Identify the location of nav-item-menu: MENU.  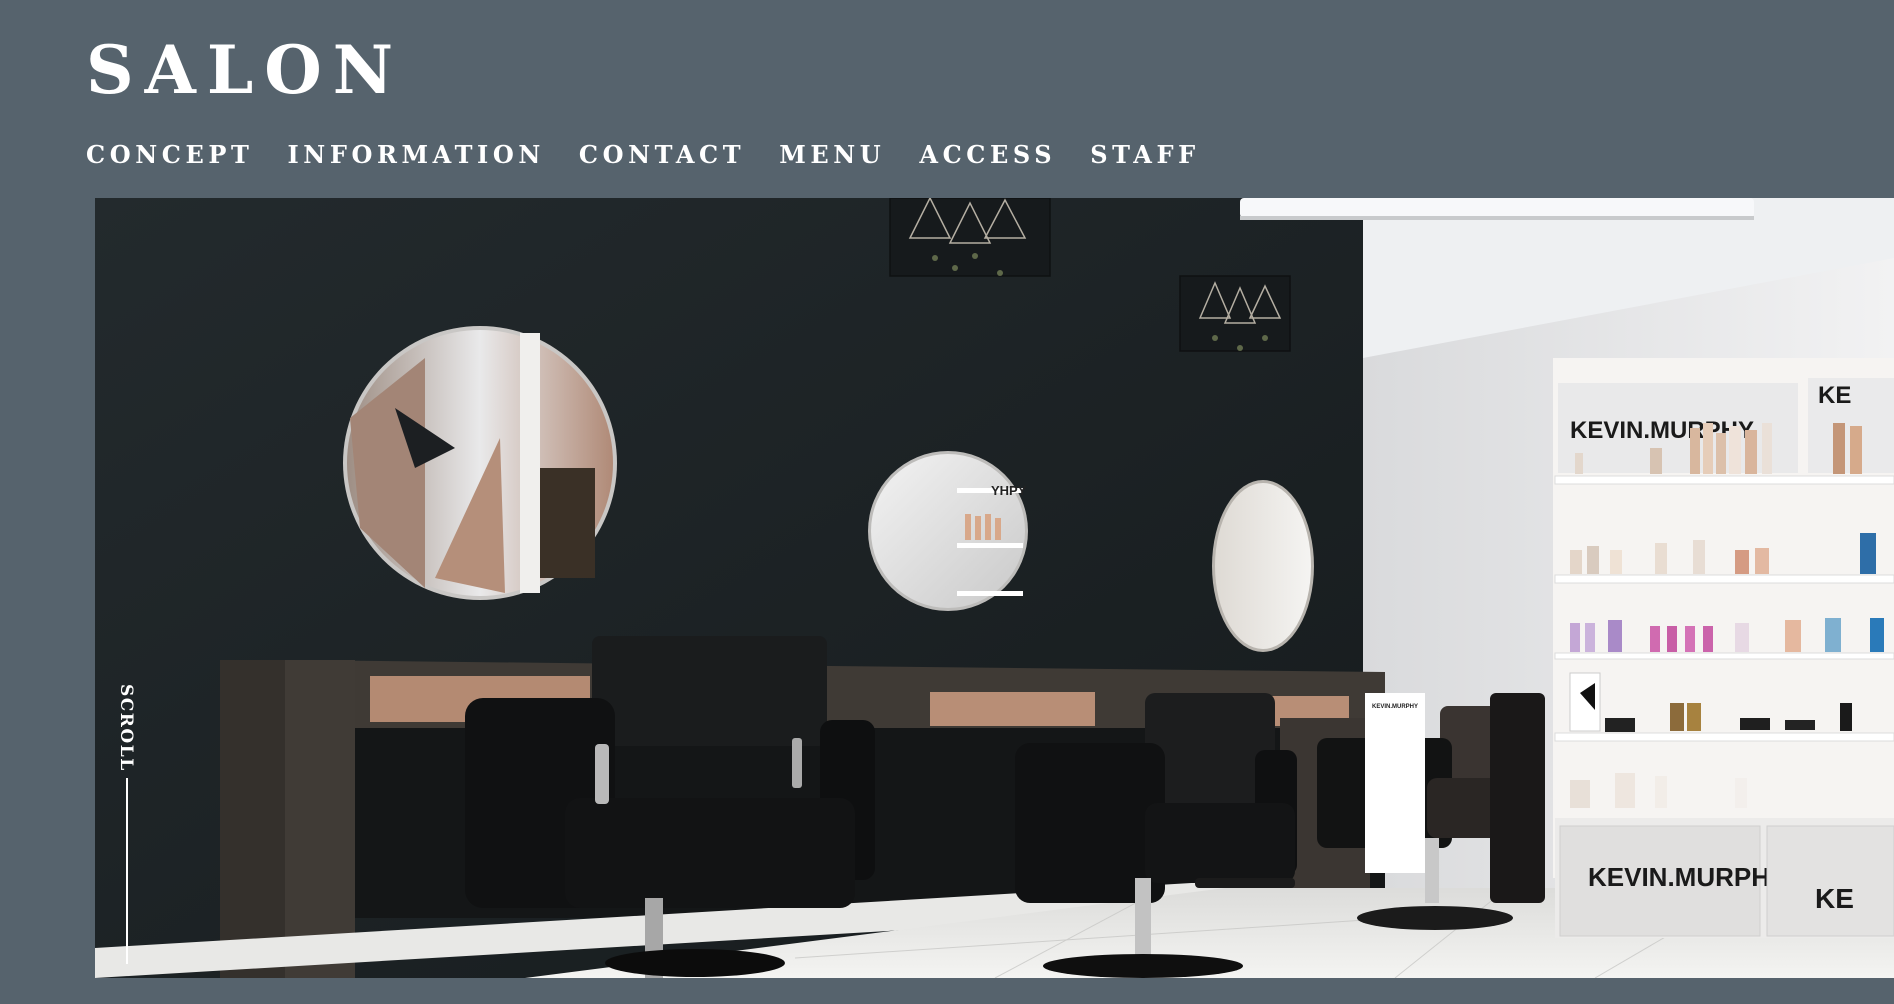
(832, 155).